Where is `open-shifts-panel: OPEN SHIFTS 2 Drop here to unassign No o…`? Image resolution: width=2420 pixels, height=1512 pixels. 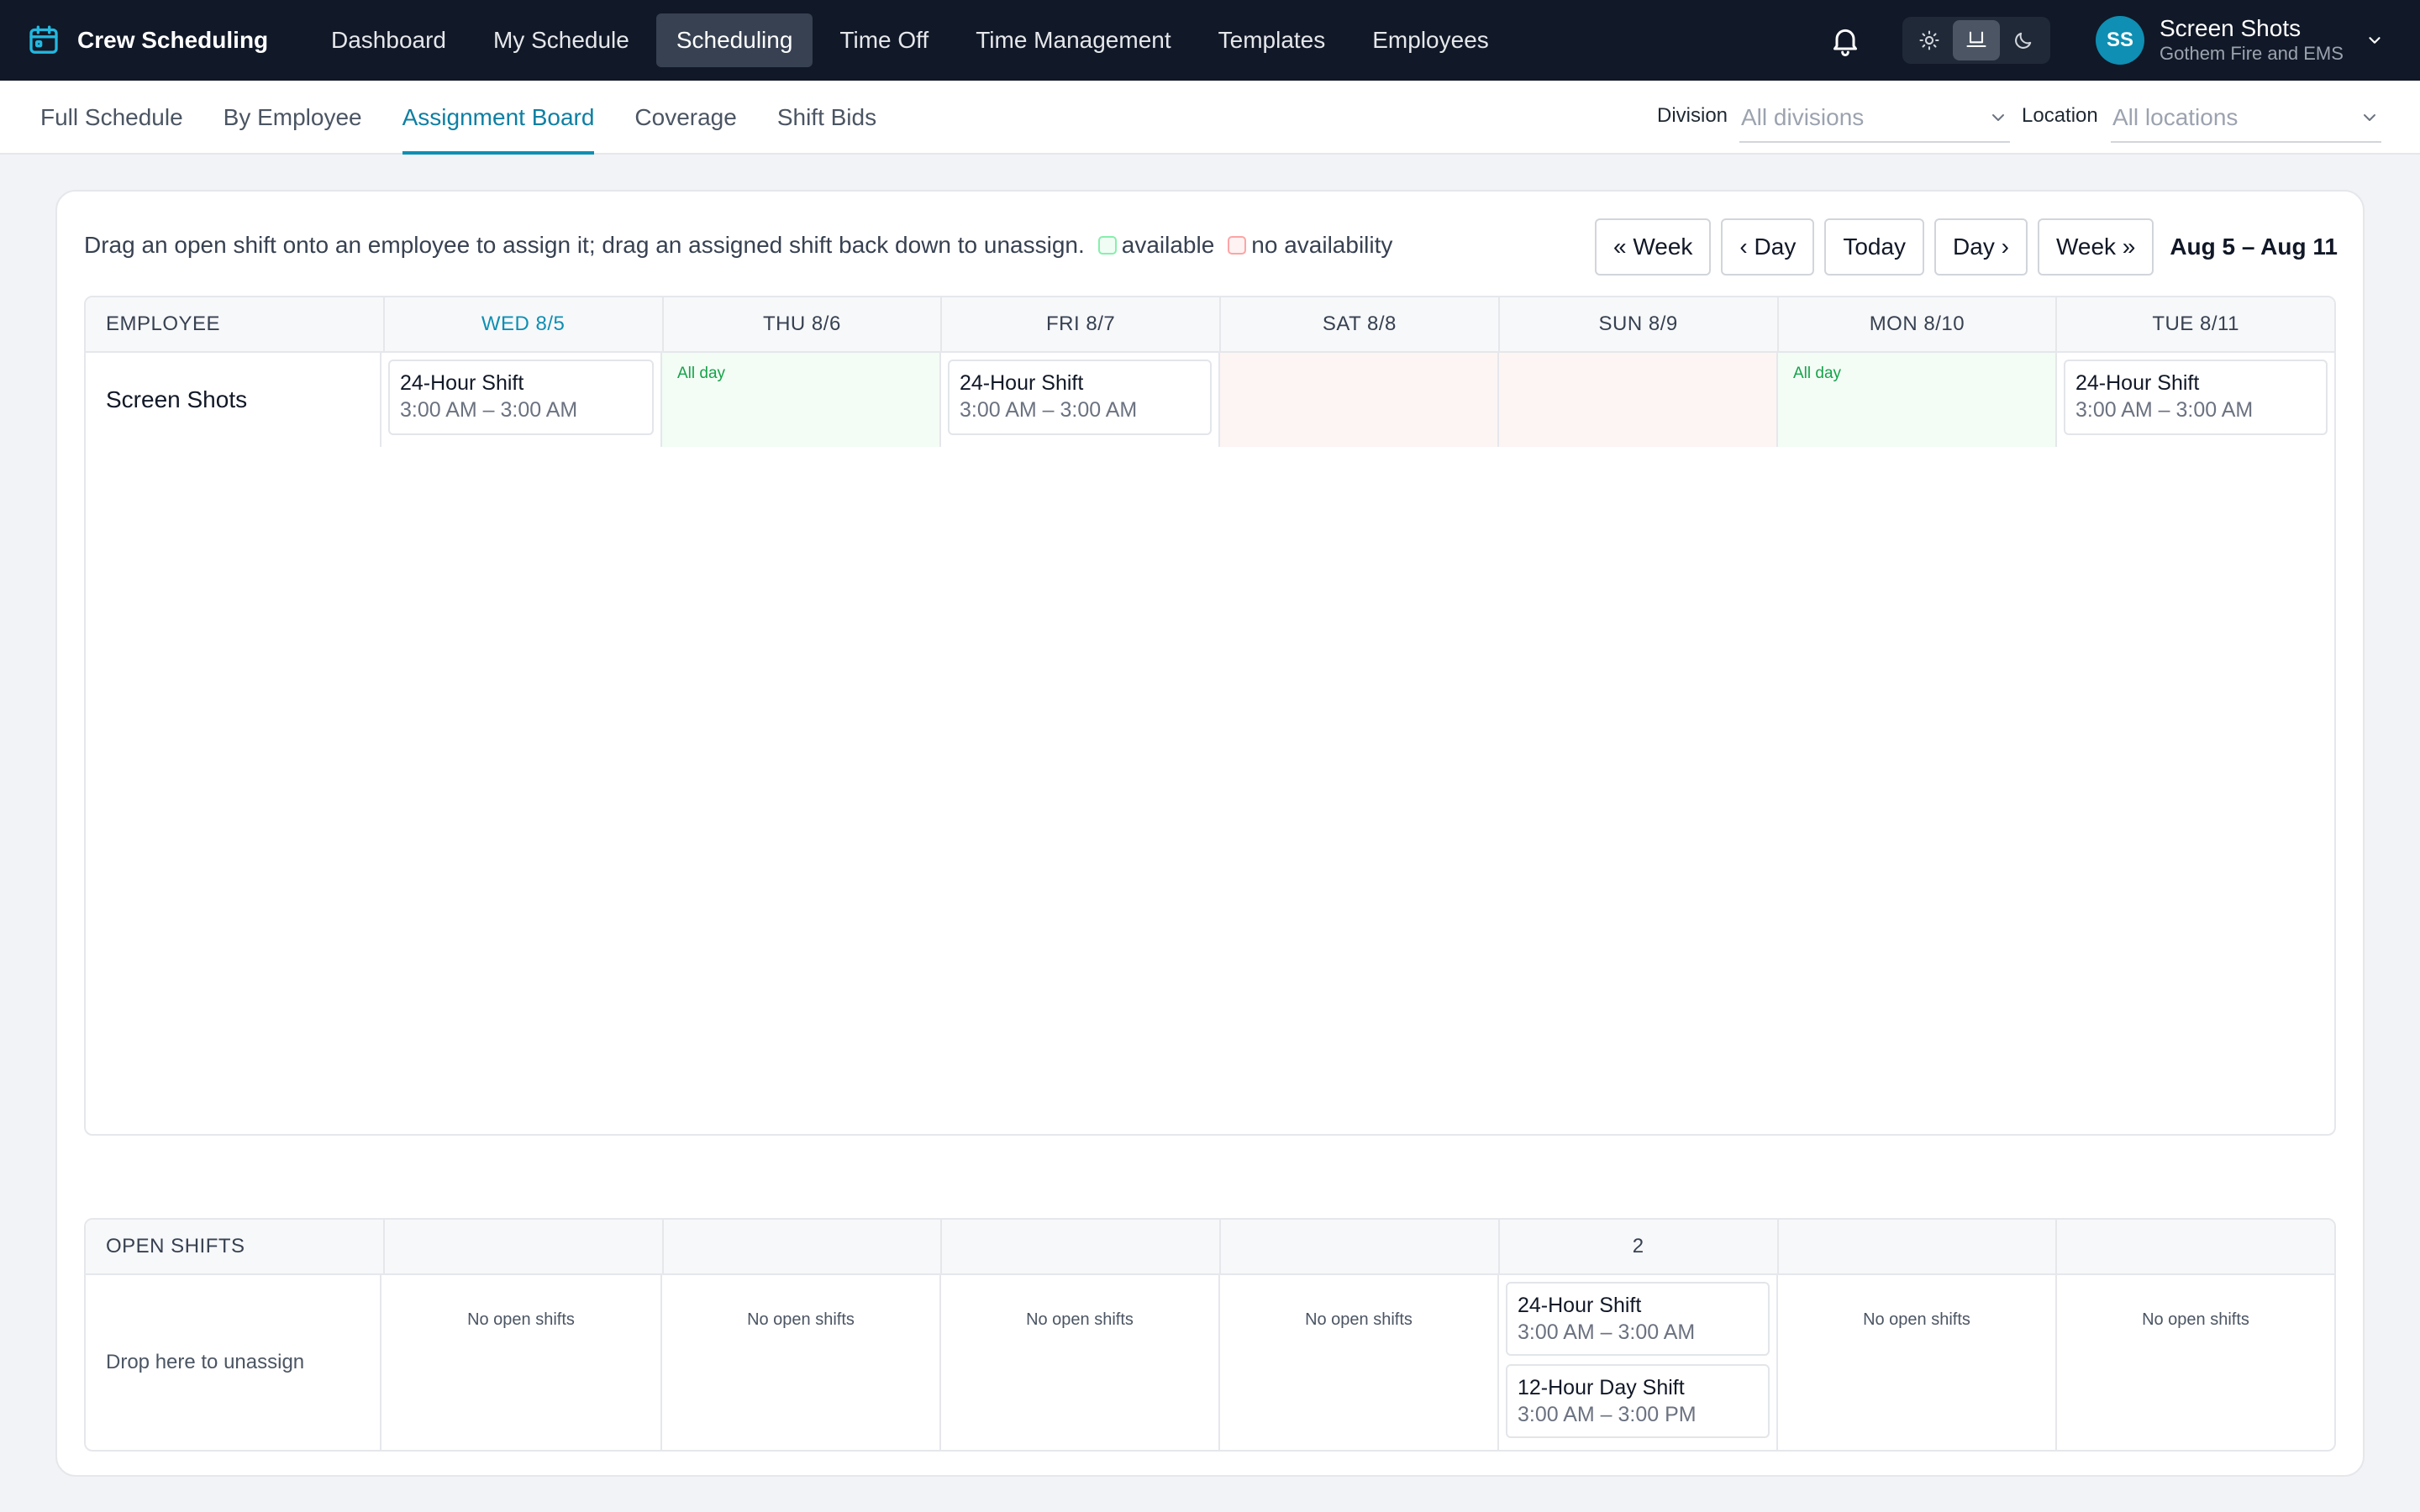
open-shifts-panel: OPEN SHIFTS 2 Drop here to unassign No o… is located at coordinates (1210, 1335).